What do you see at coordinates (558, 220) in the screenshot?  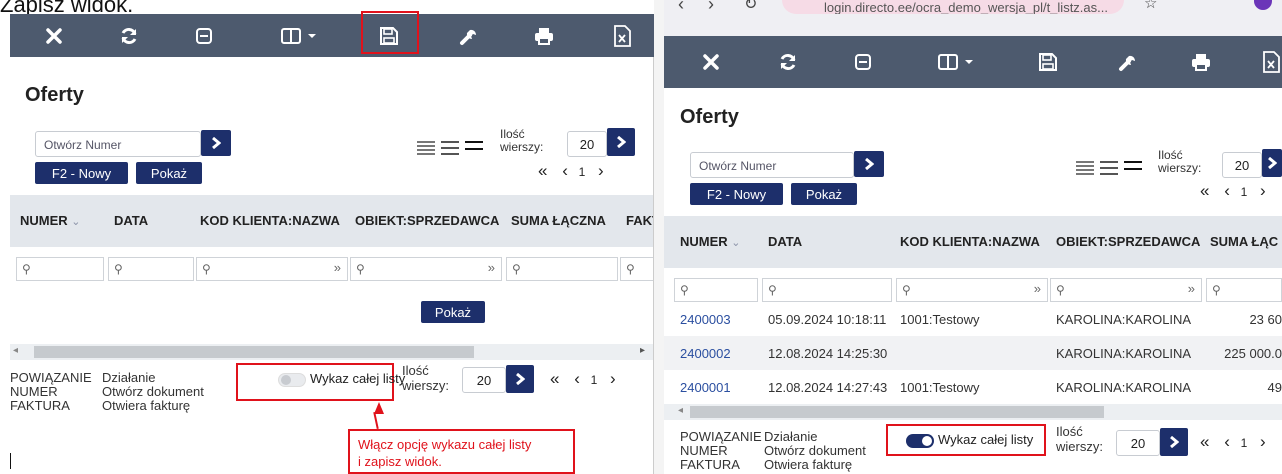 I see `column-header: SUMA ŁĄCZNA` at bounding box center [558, 220].